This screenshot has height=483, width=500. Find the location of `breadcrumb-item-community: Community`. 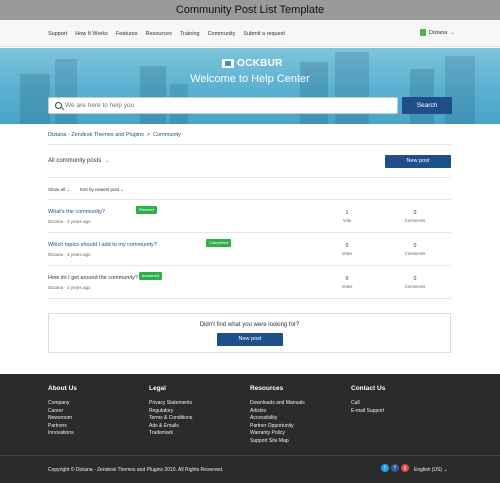

breadcrumb-item-community: Community is located at coordinates (167, 135).